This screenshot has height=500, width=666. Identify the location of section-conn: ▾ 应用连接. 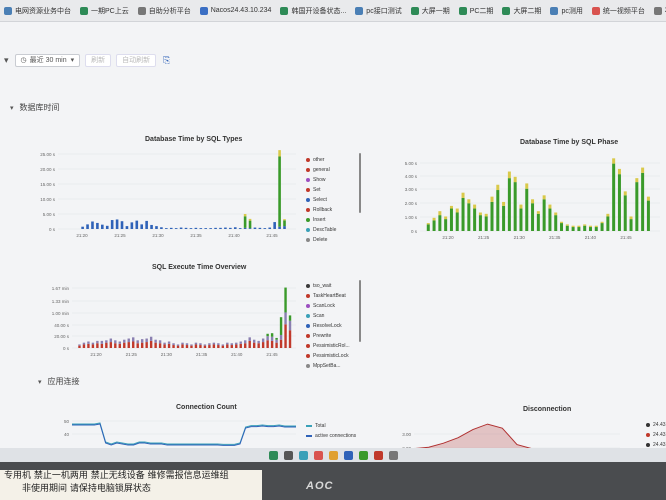
(59, 381).